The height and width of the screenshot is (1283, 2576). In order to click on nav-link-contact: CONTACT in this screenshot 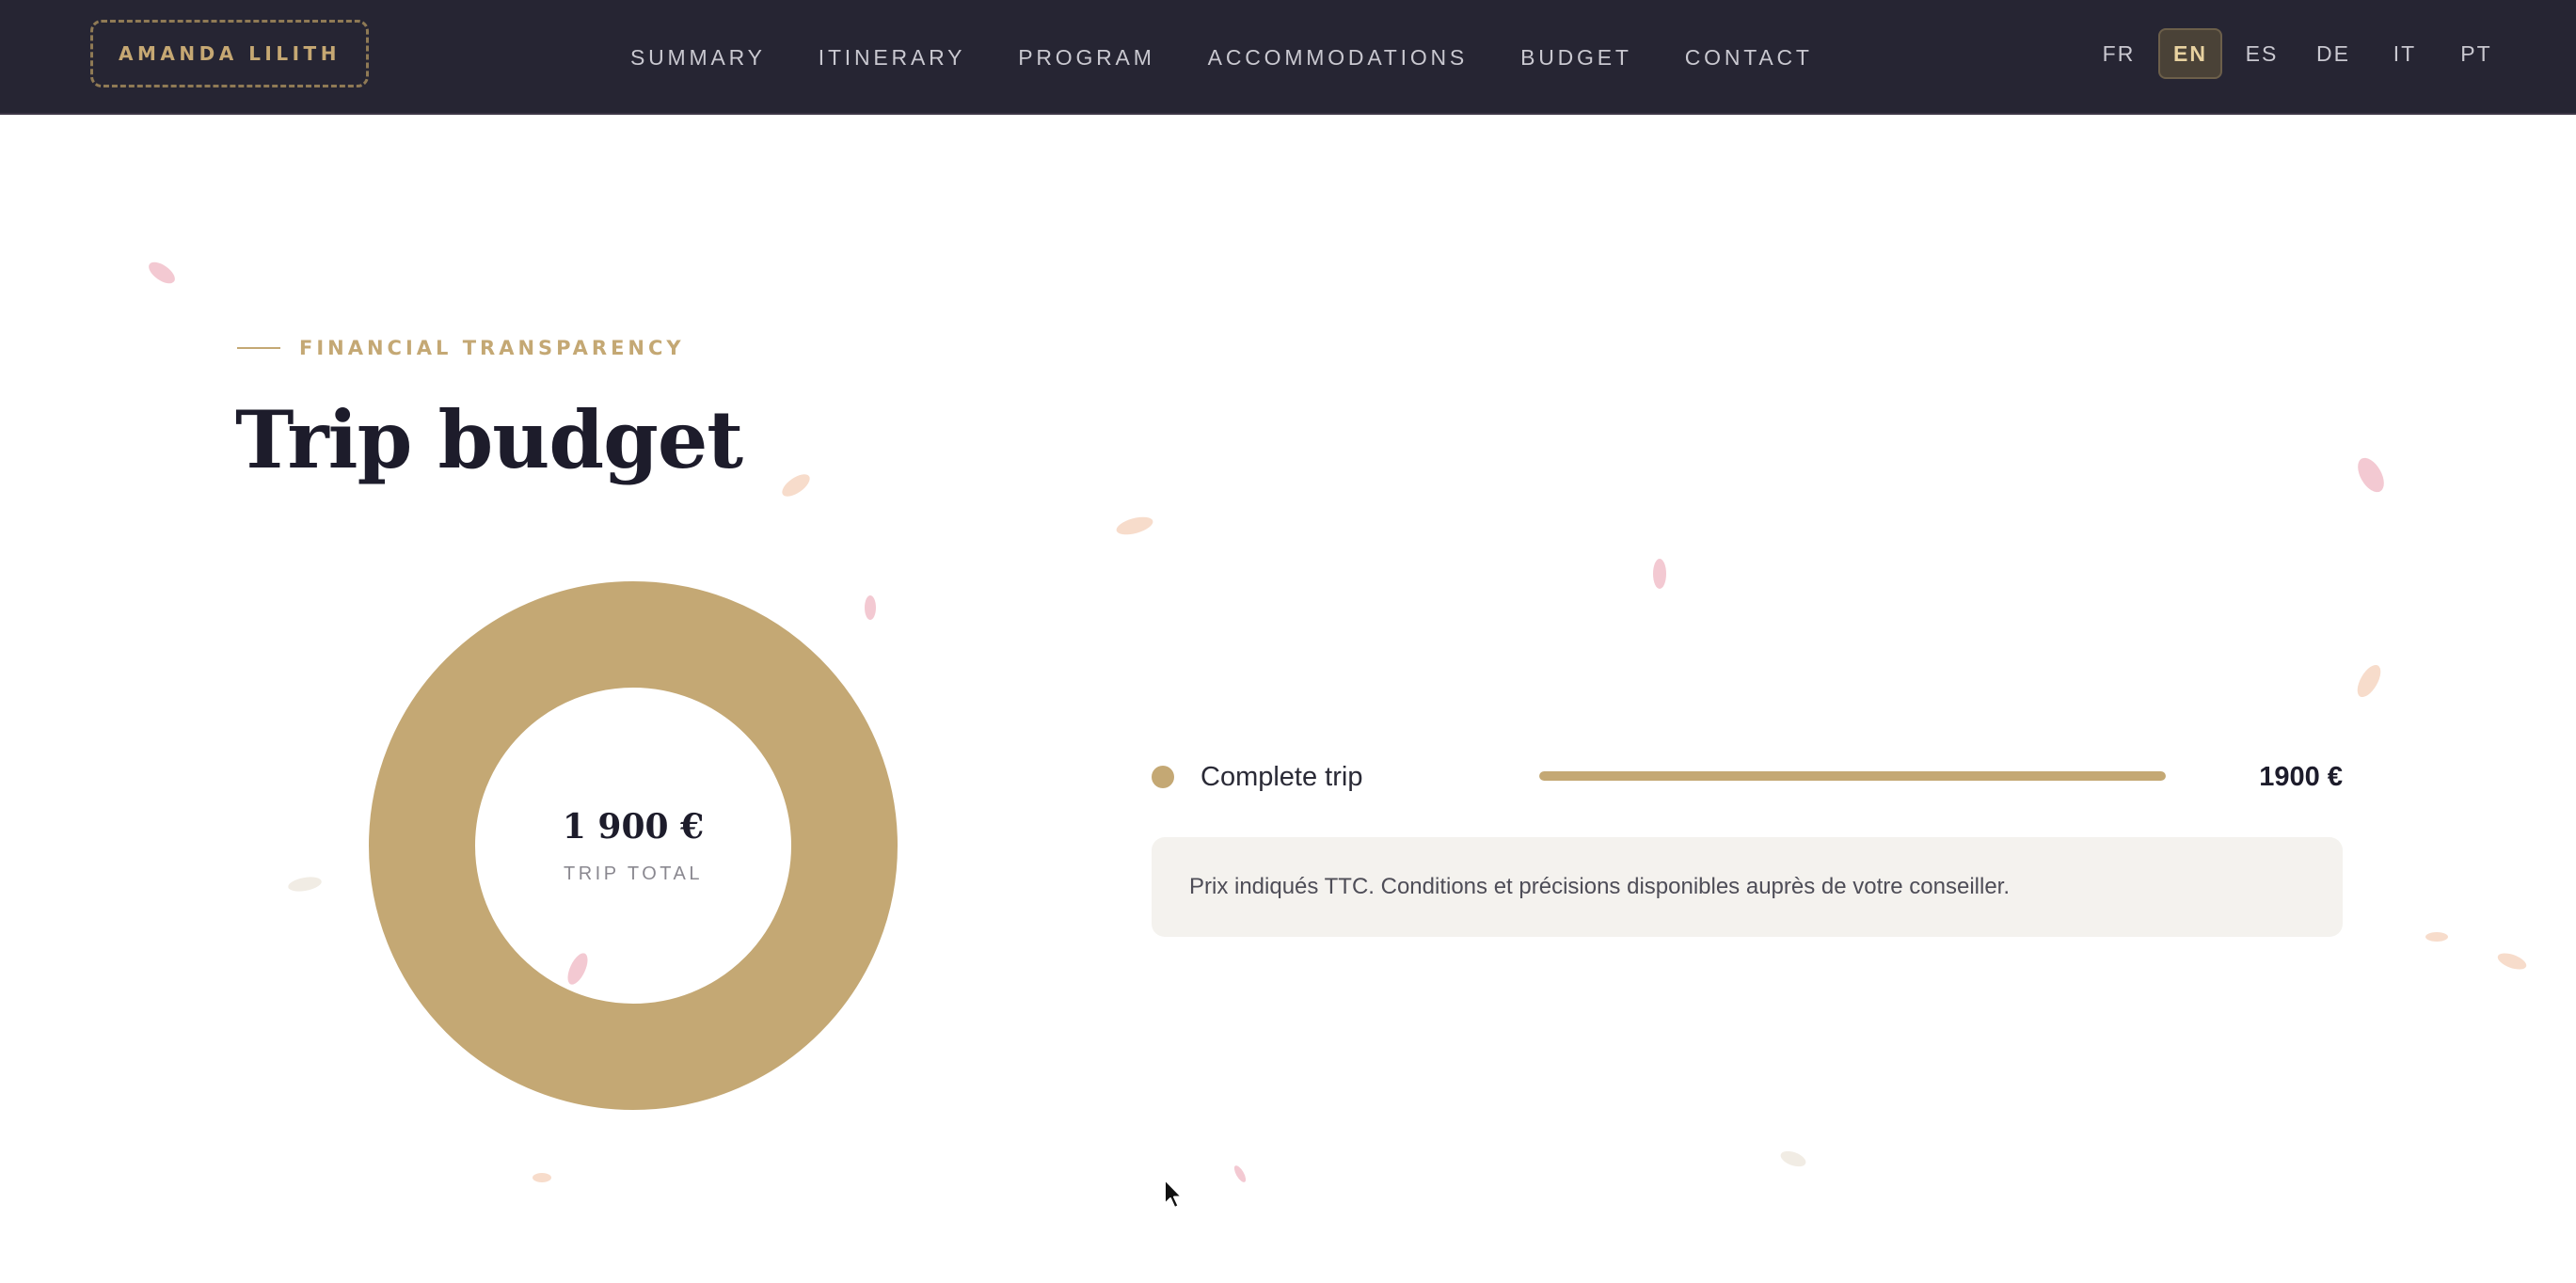, I will do `click(1749, 58)`.